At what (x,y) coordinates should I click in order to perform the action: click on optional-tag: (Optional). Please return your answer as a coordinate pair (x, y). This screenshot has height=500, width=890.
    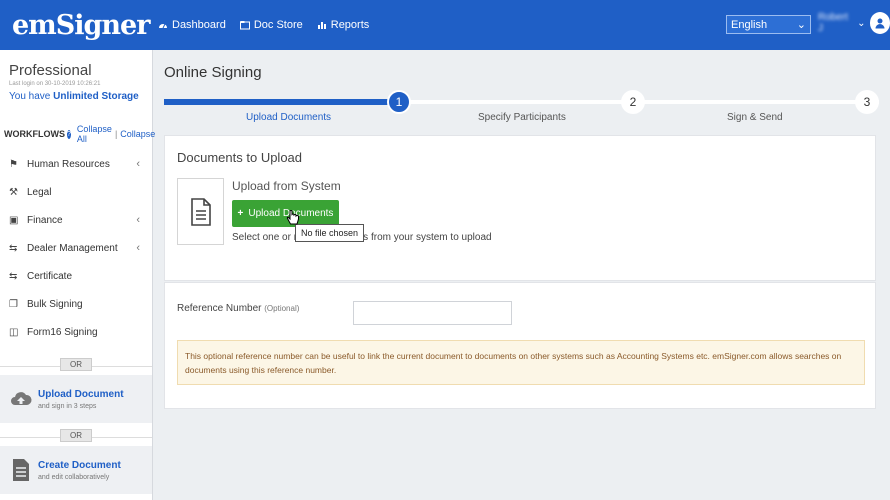
    Looking at the image, I should click on (282, 308).